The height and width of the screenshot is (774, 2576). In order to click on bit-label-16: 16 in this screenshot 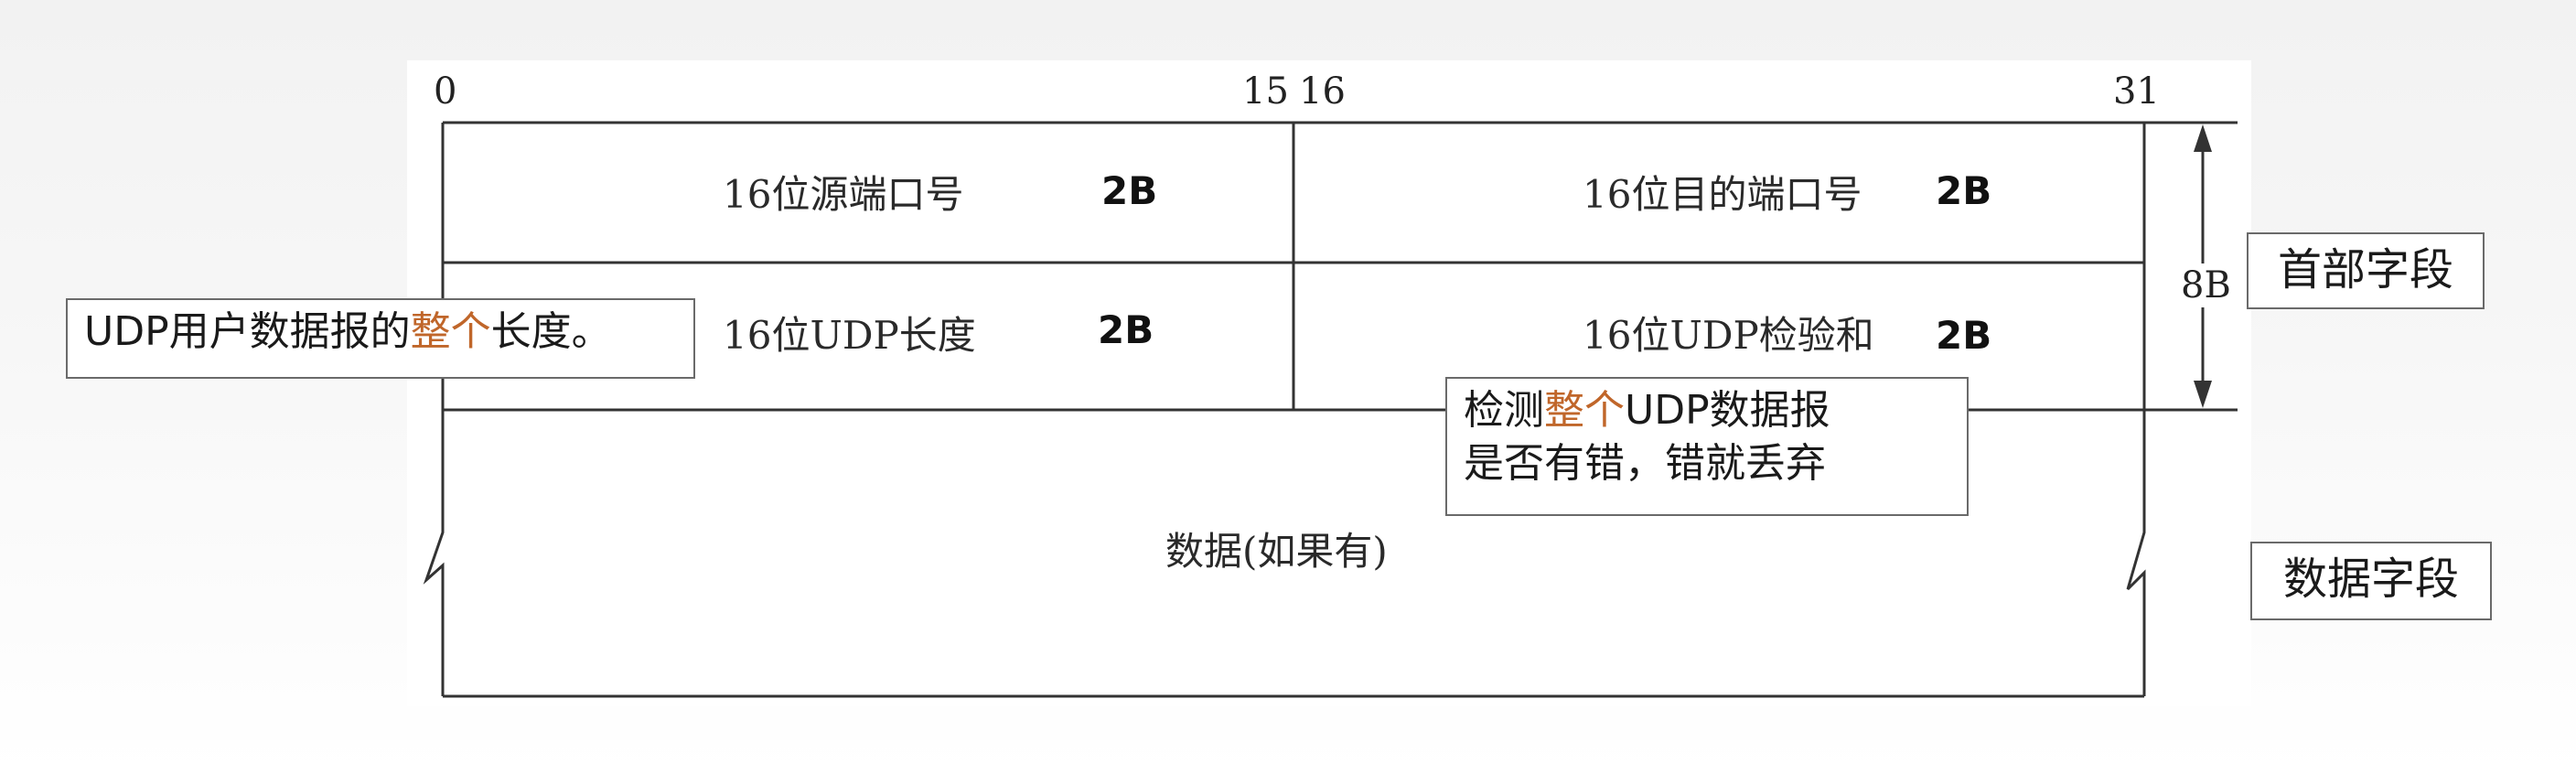, I will do `click(1322, 91)`.